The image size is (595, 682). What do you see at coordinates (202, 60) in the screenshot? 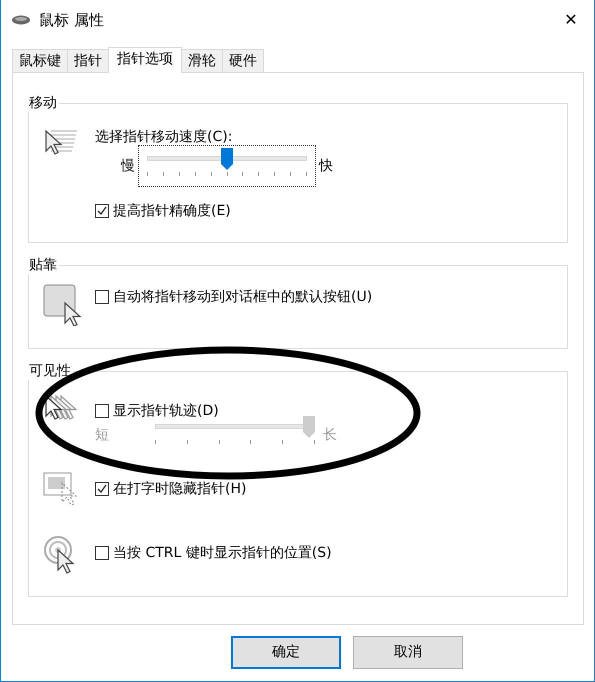
I see `tab: 滑轮` at bounding box center [202, 60].